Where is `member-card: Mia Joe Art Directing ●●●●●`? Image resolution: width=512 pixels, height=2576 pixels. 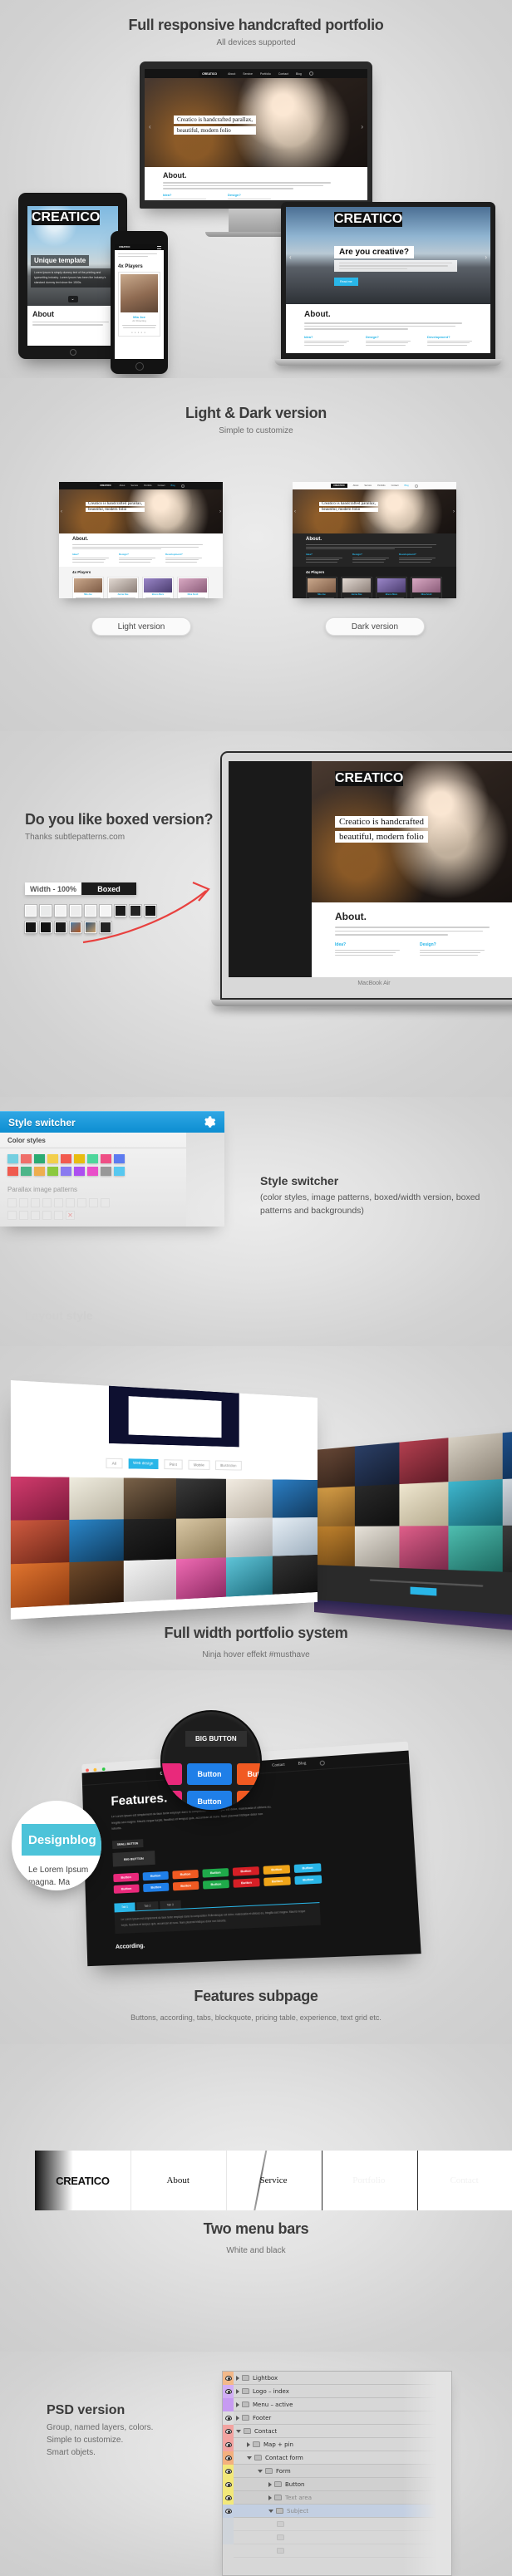 member-card: Mia Joe Art Directing ●●●●● is located at coordinates (139, 304).